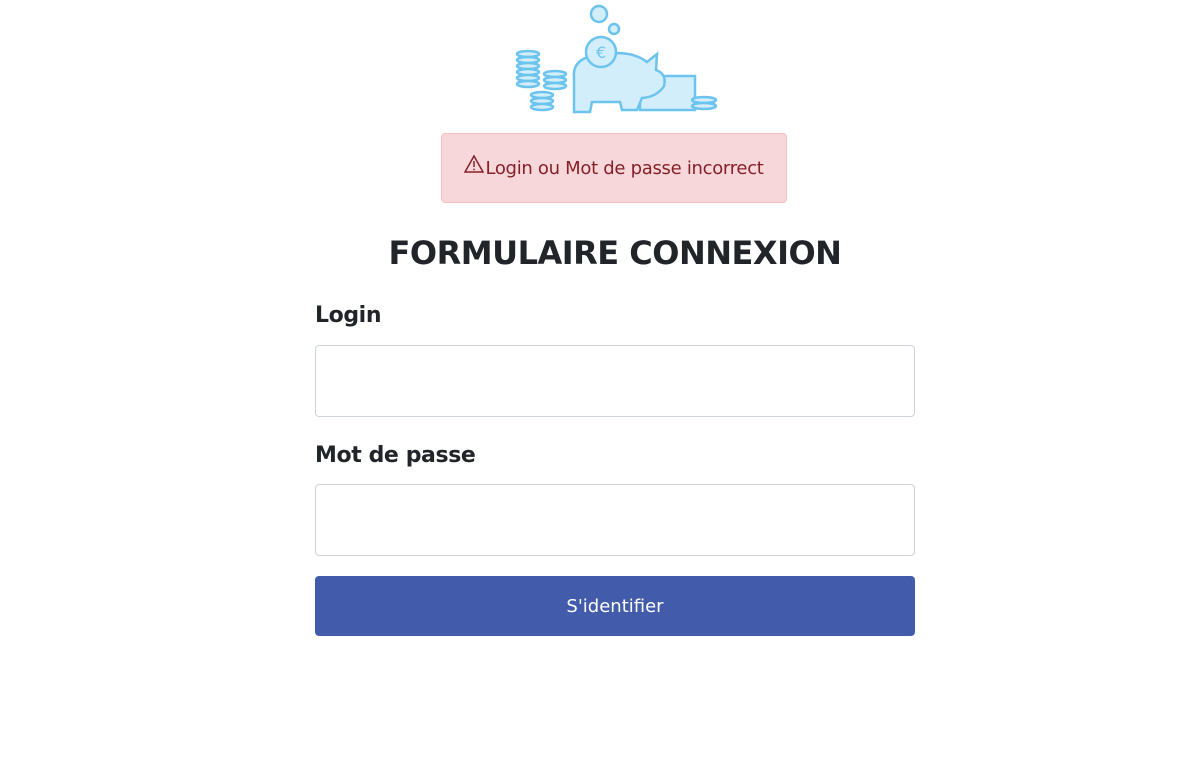  What do you see at coordinates (615, 381) in the screenshot?
I see `login-input` at bounding box center [615, 381].